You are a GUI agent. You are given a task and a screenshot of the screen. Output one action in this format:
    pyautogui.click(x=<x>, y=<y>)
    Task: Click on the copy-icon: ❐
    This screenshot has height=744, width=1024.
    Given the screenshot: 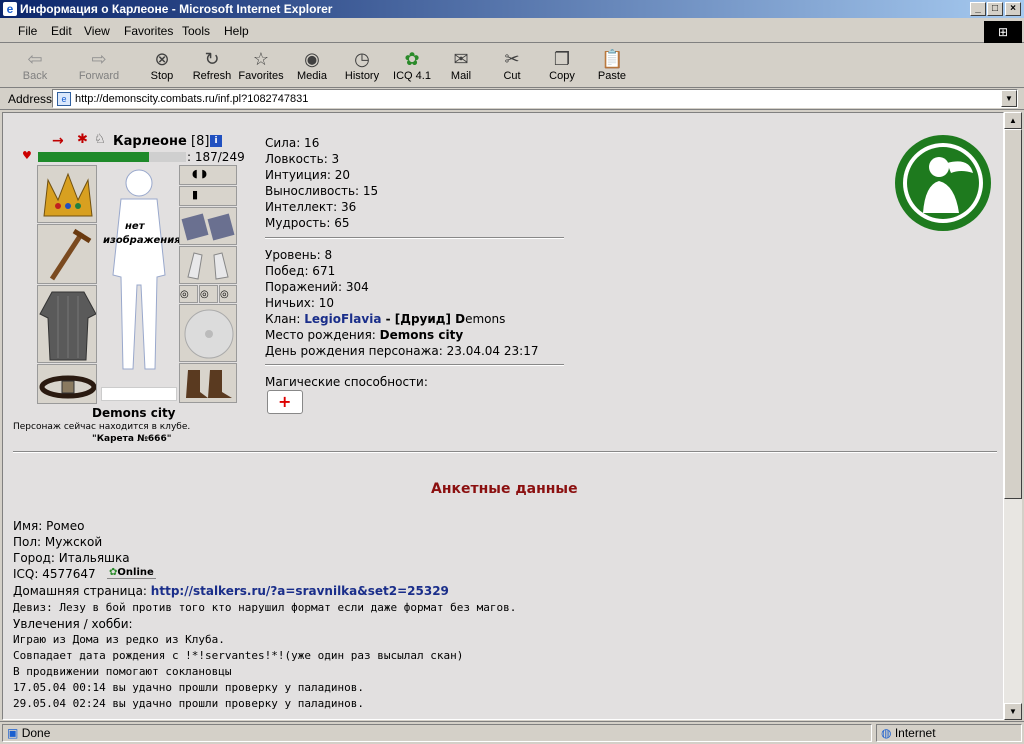 What is the action you would take?
    pyautogui.click(x=562, y=59)
    